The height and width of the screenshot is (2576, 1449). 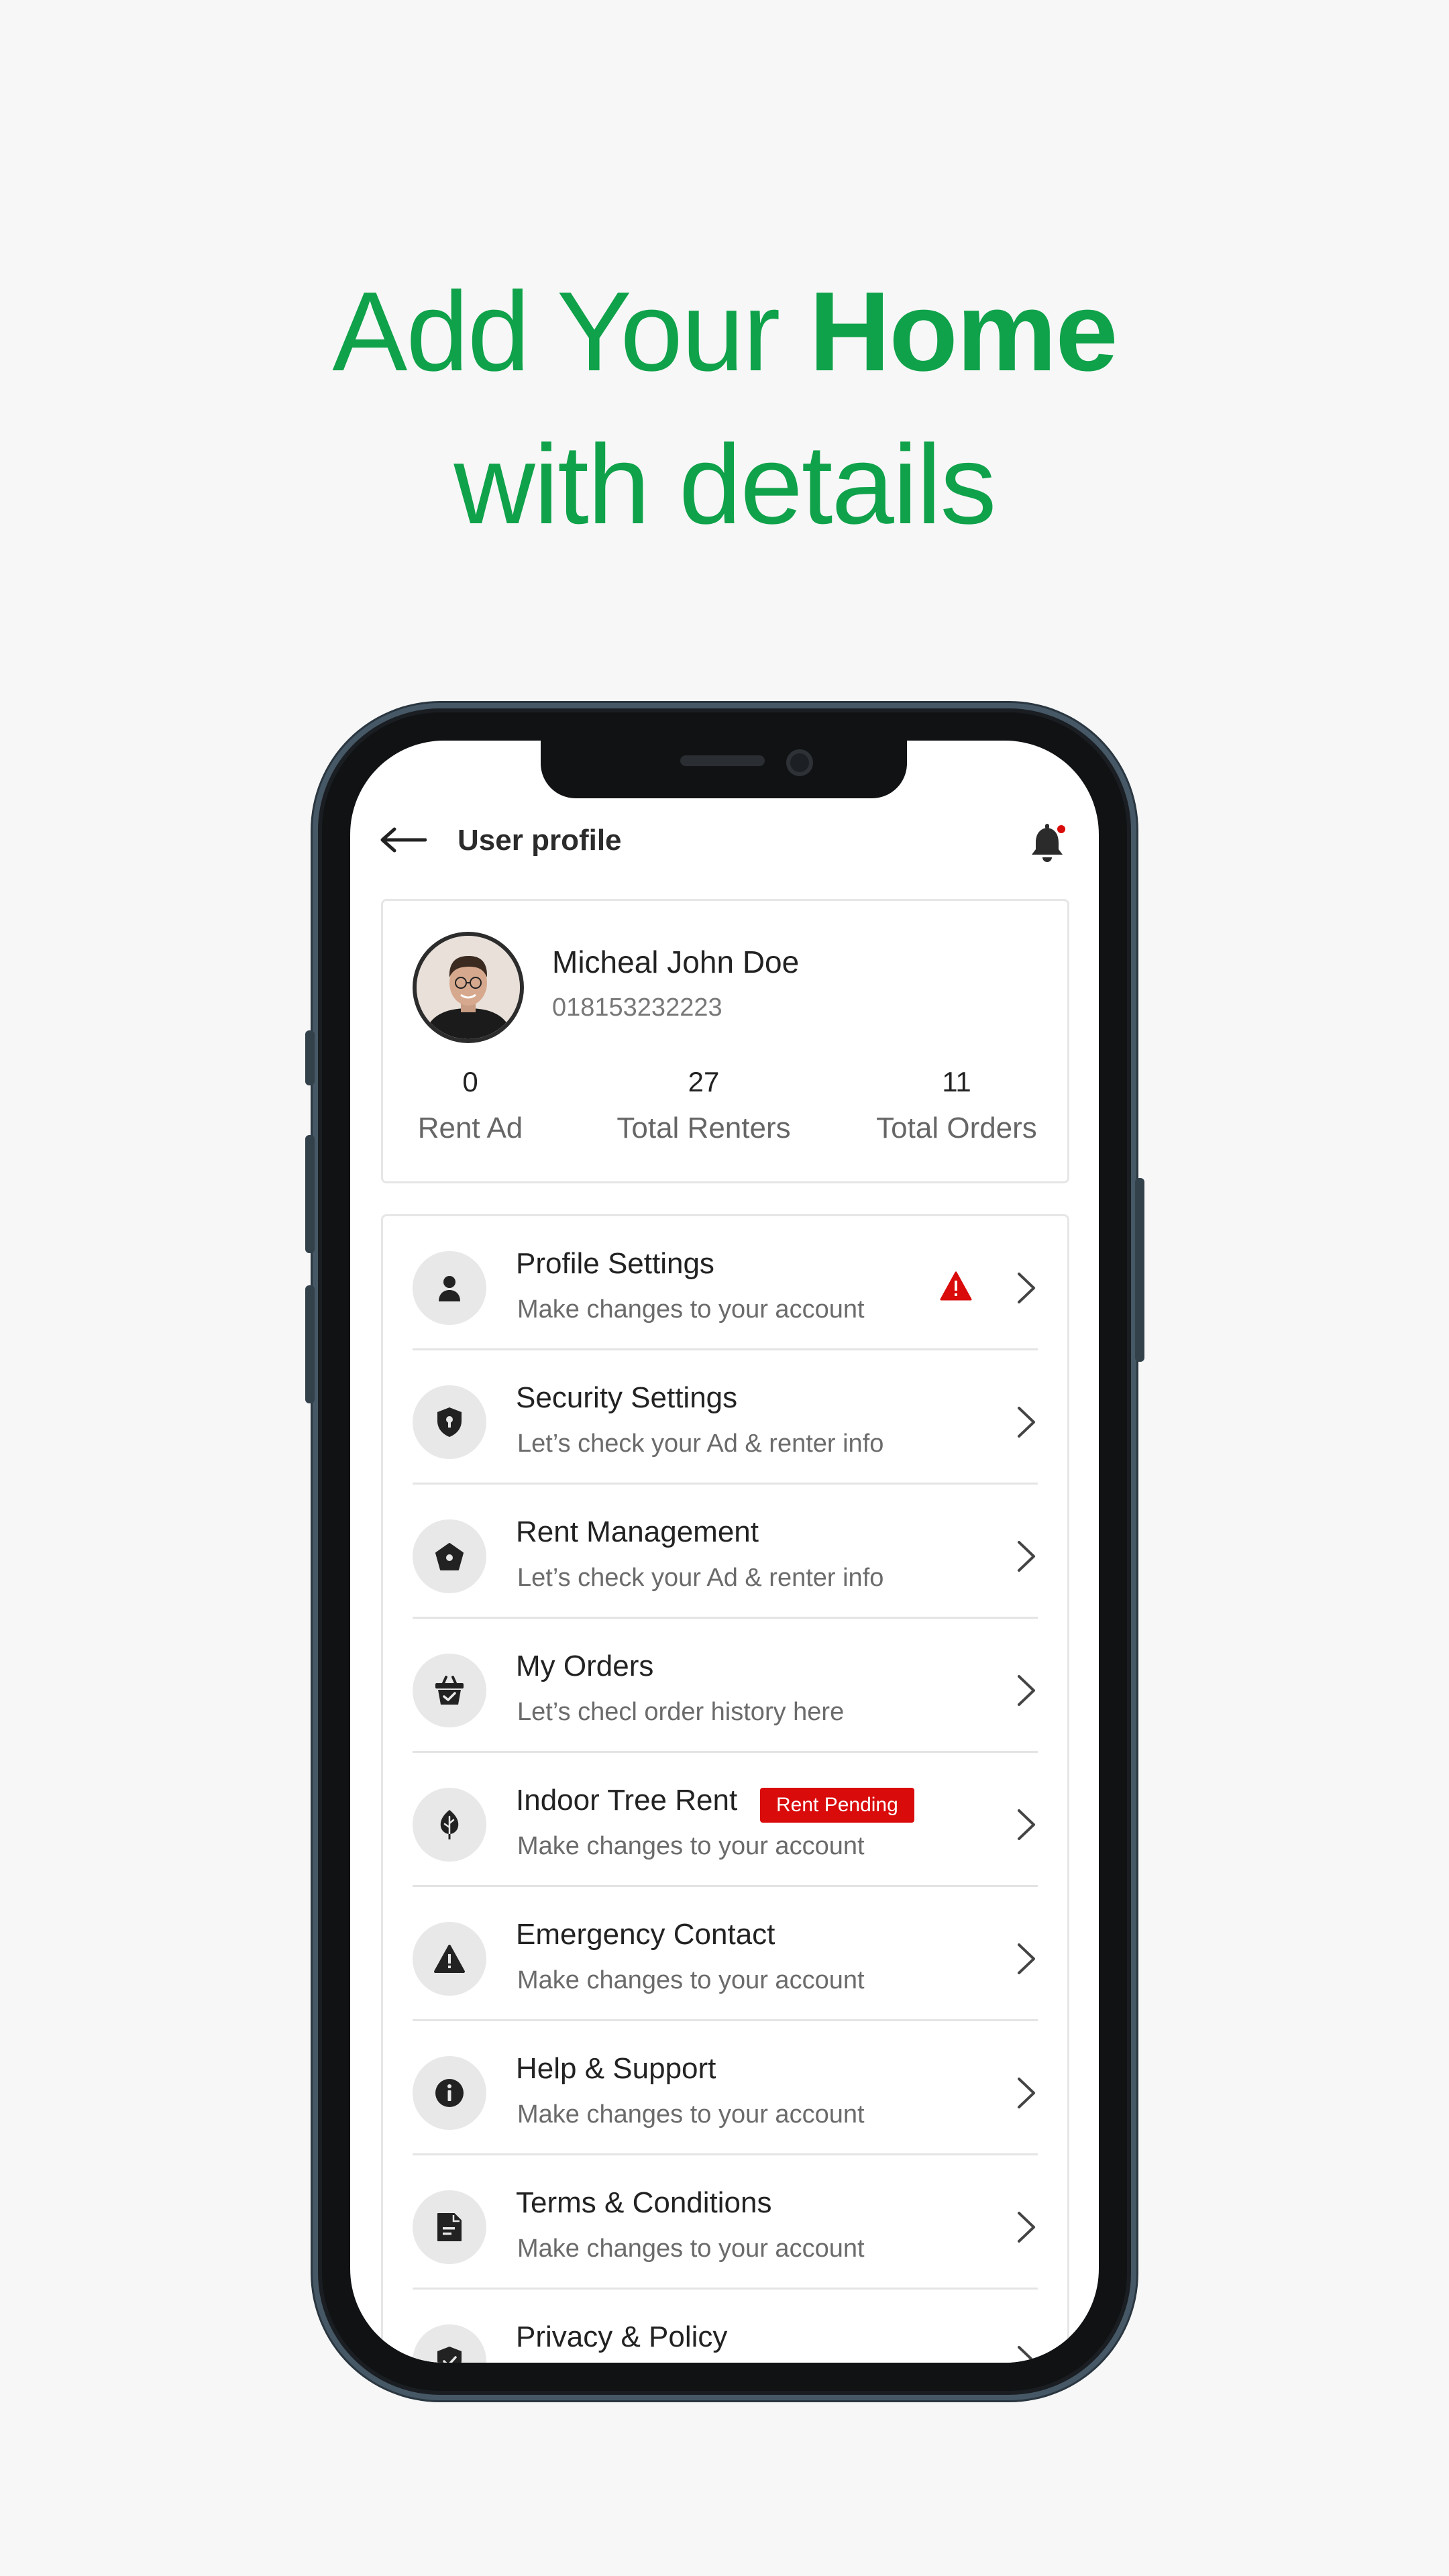 I want to click on stat-value: 11, so click(x=956, y=1081).